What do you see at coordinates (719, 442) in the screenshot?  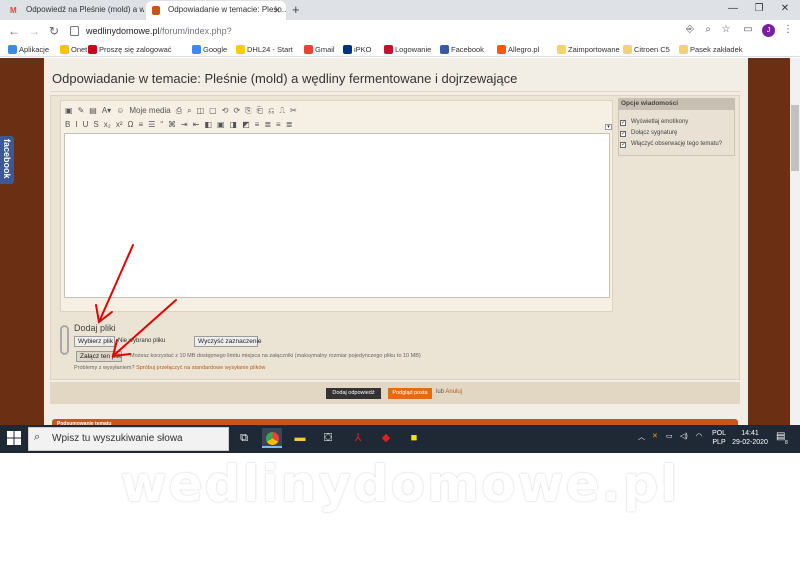 I see `language-bottom: PLP` at bounding box center [719, 442].